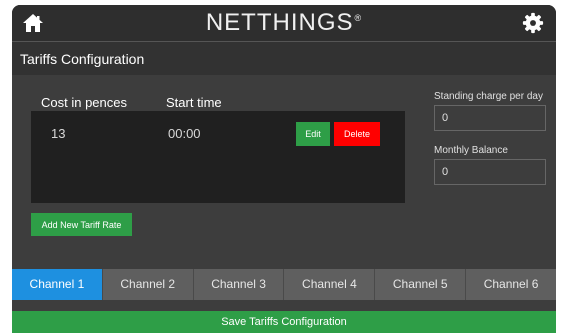  I want to click on save-tariffs-button: Save Tariffs Configuration, so click(284, 322).